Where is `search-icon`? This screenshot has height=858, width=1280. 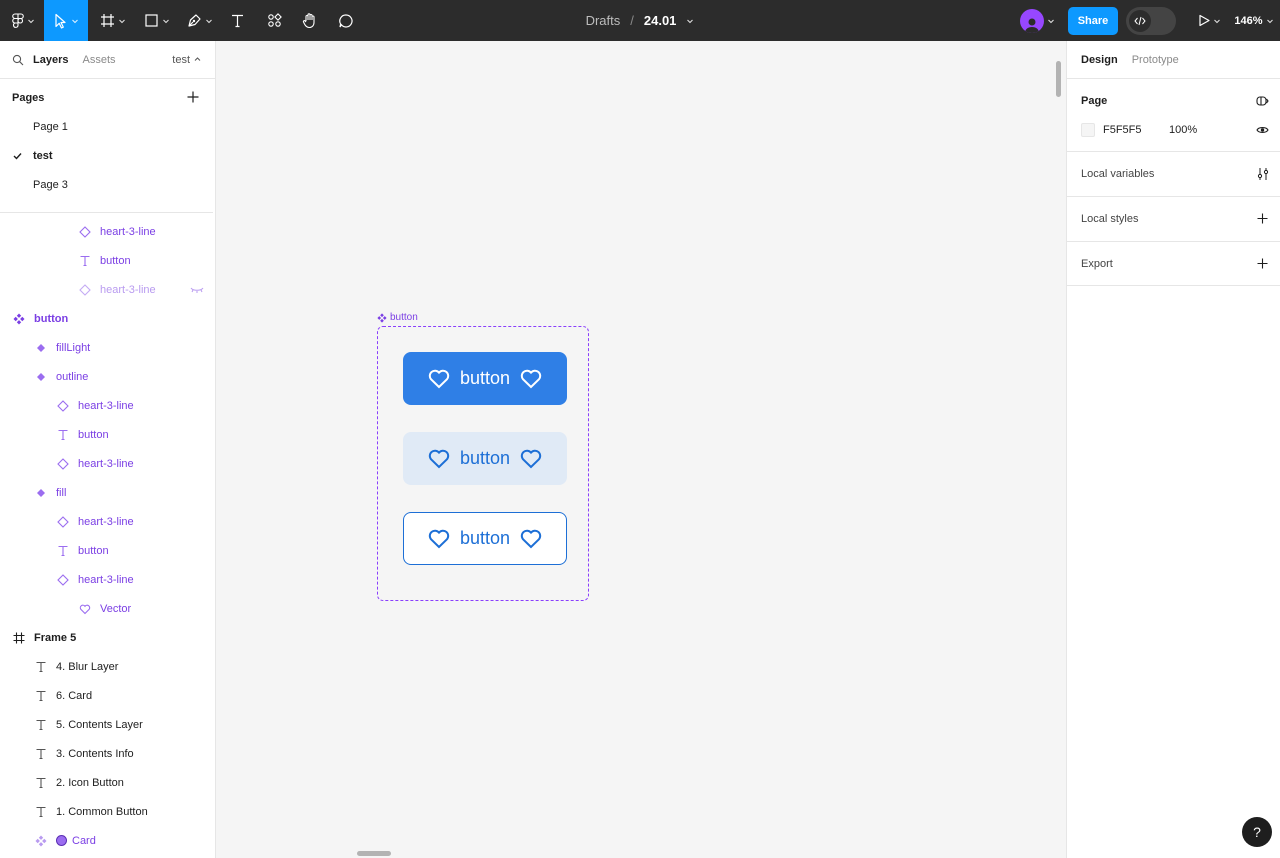 search-icon is located at coordinates (18, 60).